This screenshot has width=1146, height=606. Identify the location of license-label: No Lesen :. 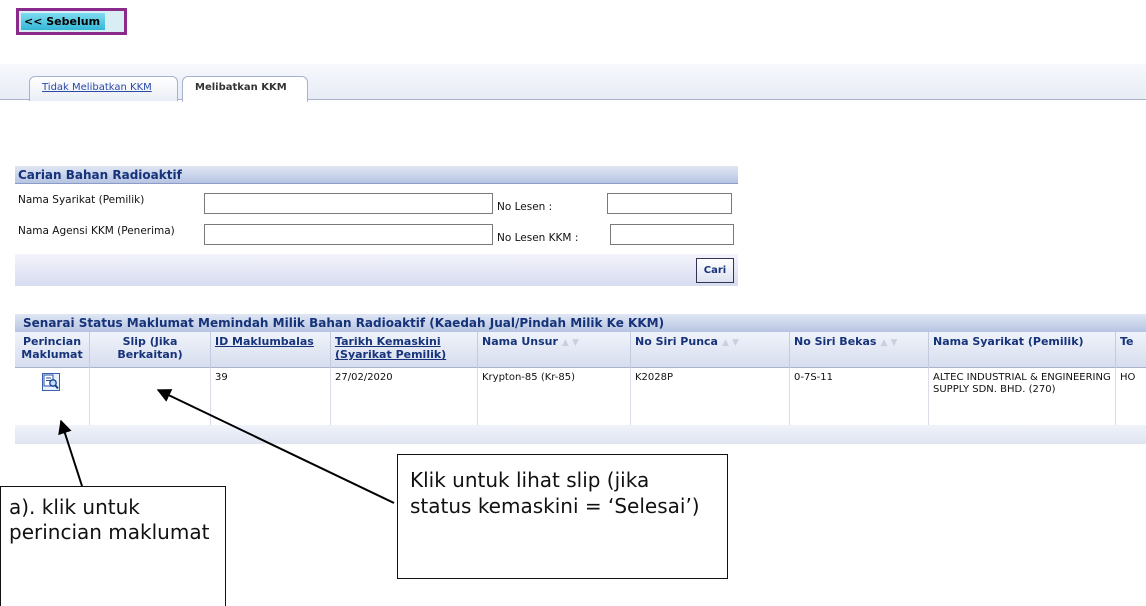
(525, 207).